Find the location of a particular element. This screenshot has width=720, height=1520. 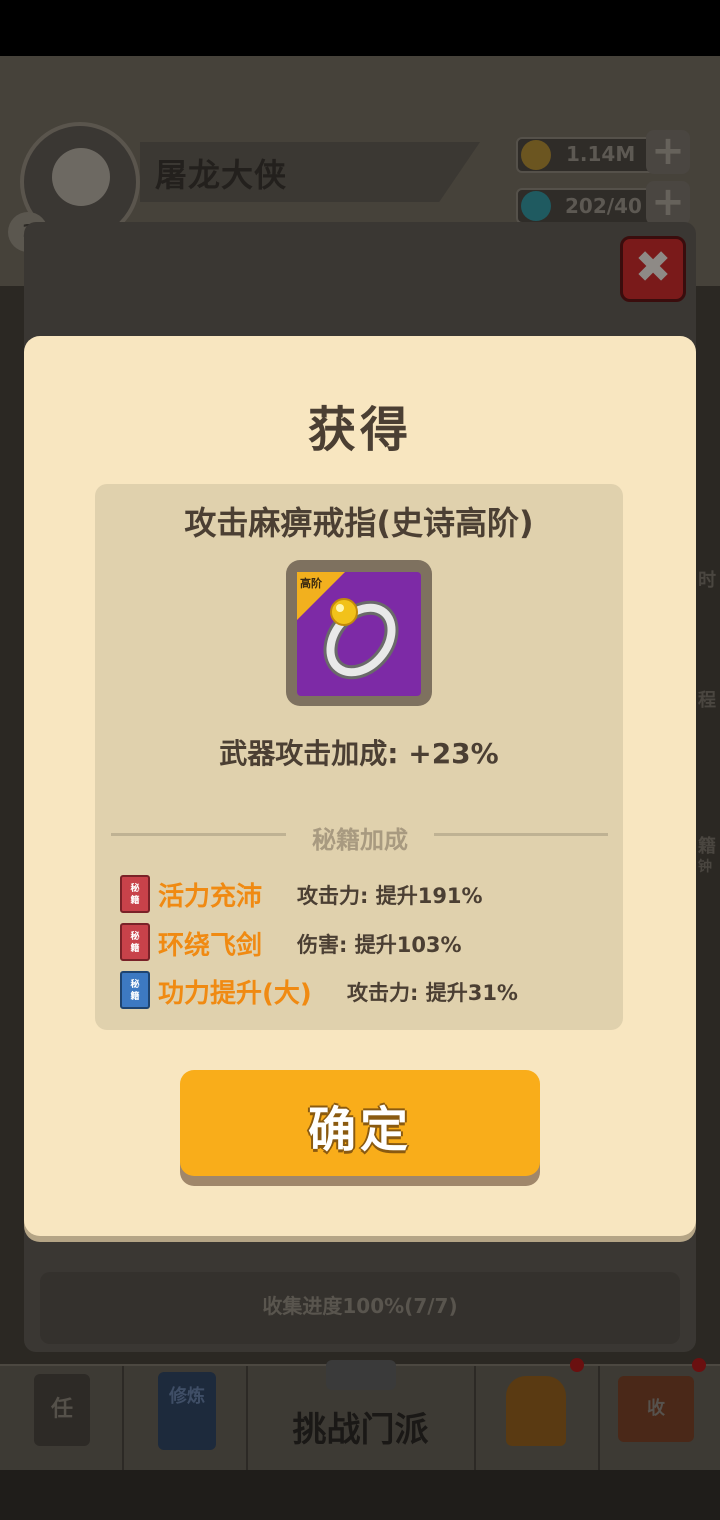

nav-challenge-label: 挑战门派 is located at coordinates (360, 1430).